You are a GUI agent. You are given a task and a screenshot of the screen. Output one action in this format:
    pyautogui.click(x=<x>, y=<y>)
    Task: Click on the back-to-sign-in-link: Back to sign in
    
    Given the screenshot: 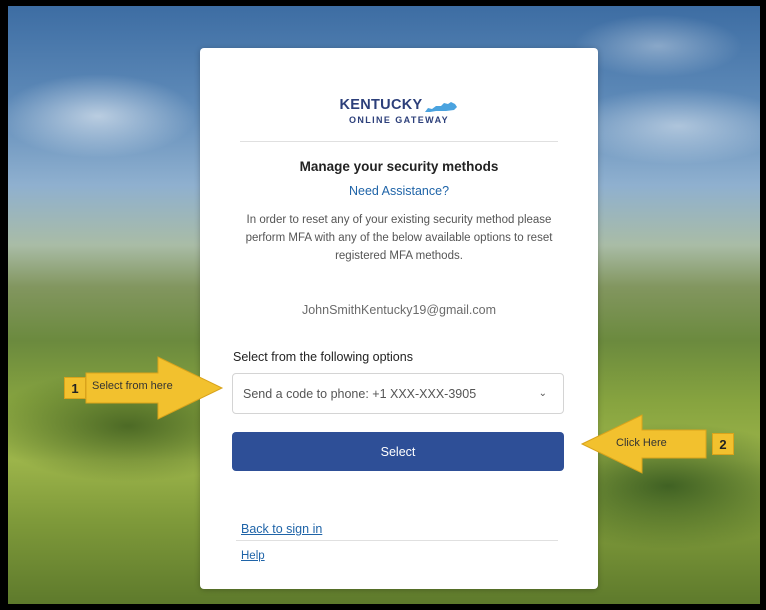 What is the action you would take?
    pyautogui.click(x=281, y=529)
    